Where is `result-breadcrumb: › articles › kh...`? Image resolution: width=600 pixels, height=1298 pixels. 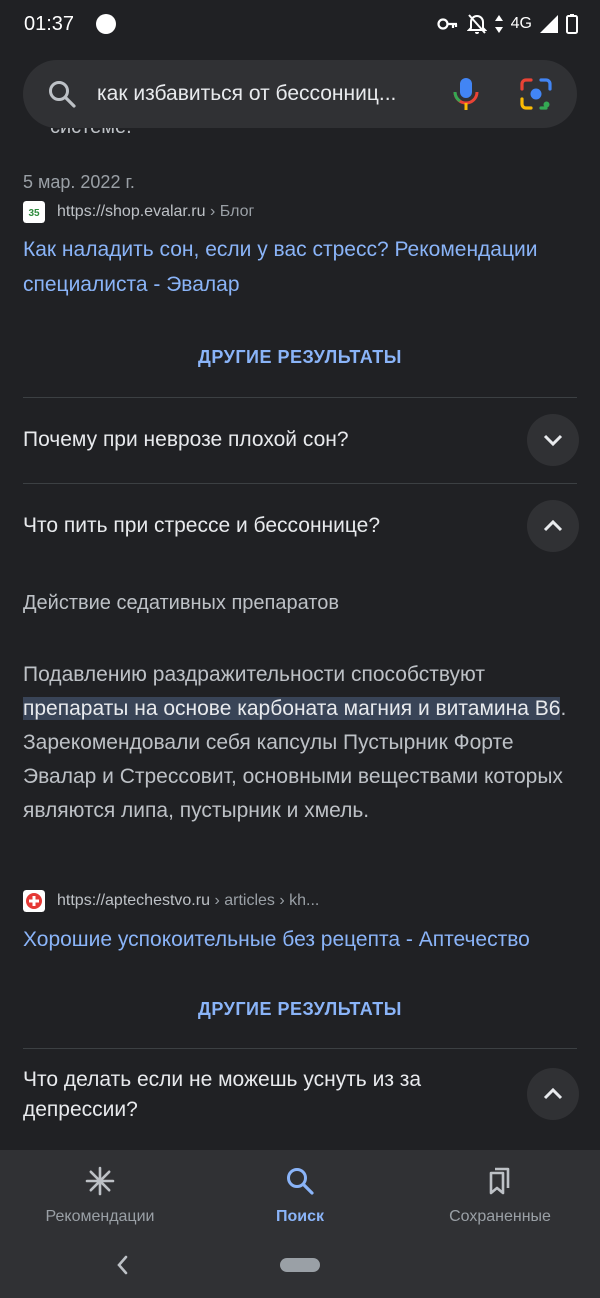 result-breadcrumb: › articles › kh... is located at coordinates (267, 900).